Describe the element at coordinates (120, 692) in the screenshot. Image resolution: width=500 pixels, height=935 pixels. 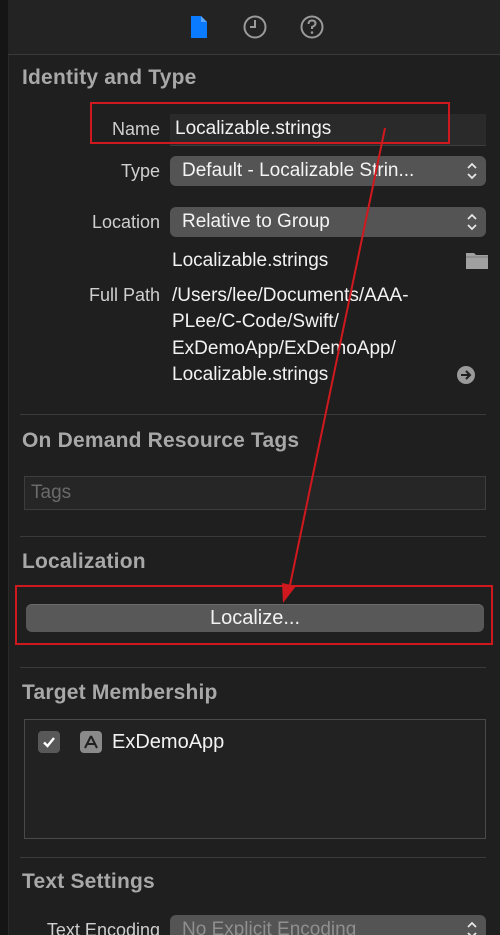
I see `membership-section-title: Target Membership` at that location.